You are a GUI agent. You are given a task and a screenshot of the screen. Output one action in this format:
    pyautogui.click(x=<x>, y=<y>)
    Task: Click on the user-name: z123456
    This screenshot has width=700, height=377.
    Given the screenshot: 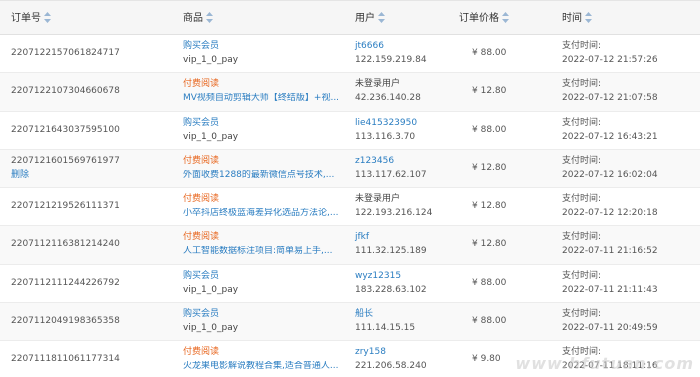 What is the action you would take?
    pyautogui.click(x=374, y=161)
    